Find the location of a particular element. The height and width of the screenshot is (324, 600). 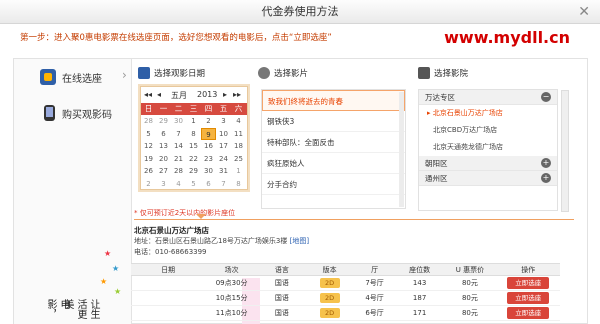

nav-item-buy-code: 购买观影码 is located at coordinates (73, 112).